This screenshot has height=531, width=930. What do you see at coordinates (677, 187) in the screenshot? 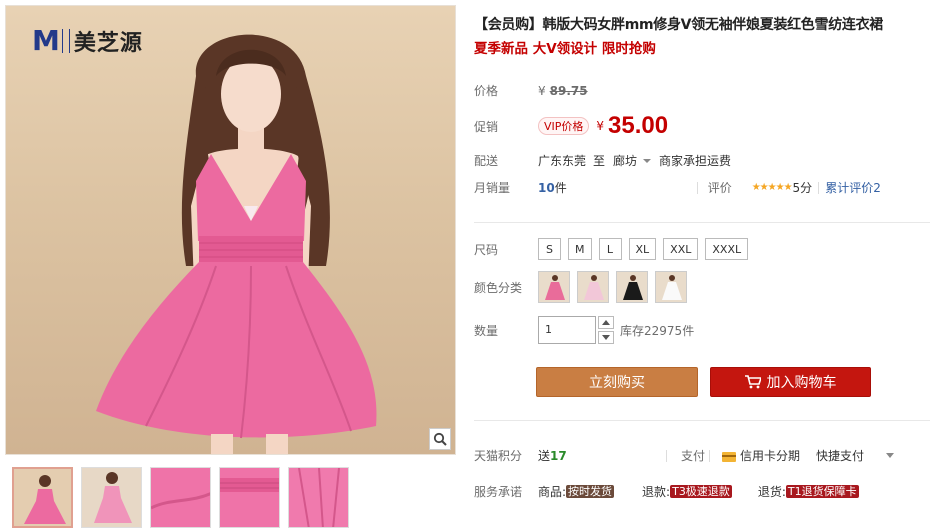
I see `stats-row: 月销量 10 件 评价 ★★★★★ 5分 累计评价2` at bounding box center [677, 187].